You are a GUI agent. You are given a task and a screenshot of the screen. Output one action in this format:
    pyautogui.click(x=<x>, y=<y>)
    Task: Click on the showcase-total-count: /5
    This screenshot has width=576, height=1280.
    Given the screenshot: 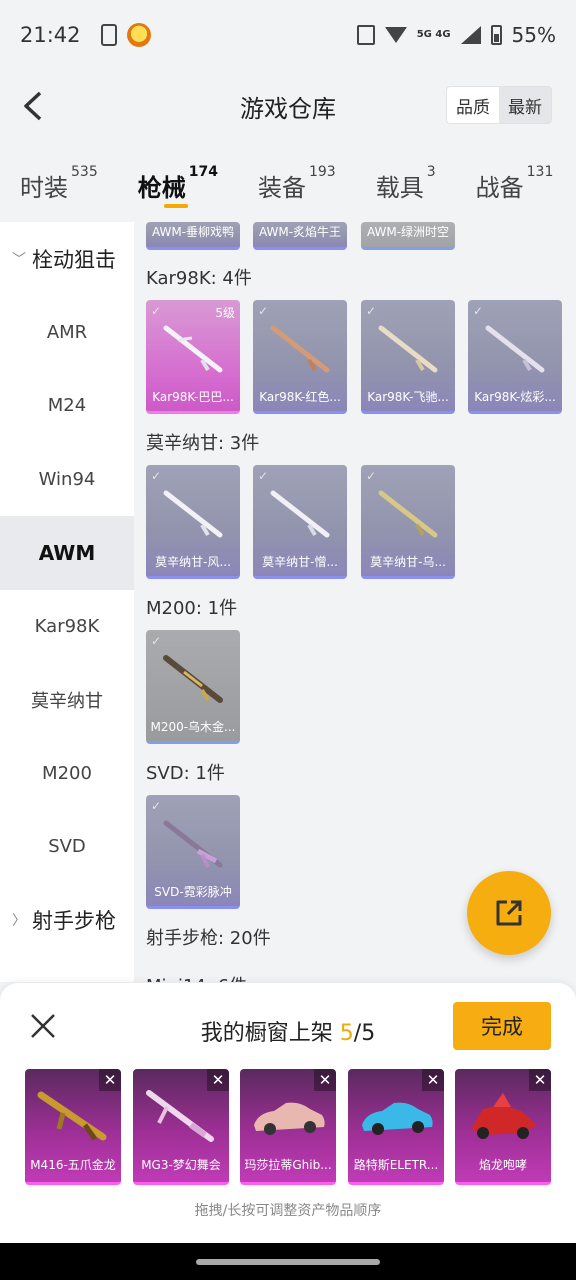 What is the action you would take?
    pyautogui.click(x=364, y=1033)
    